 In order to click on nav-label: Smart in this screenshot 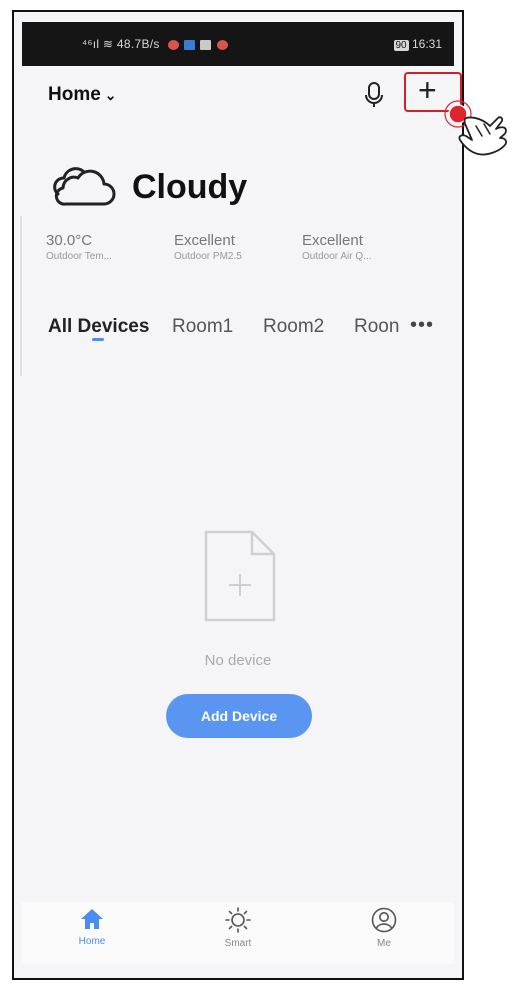, I will do `click(238, 943)`.